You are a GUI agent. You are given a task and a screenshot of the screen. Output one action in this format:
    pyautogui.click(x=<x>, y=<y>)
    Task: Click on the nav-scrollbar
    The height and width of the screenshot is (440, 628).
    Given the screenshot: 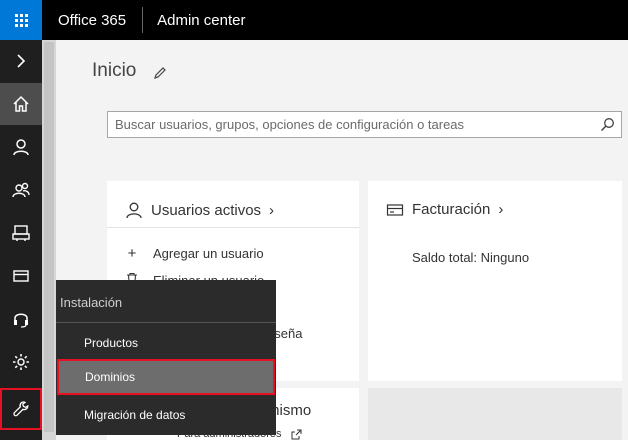 What is the action you would take?
    pyautogui.click(x=49, y=237)
    